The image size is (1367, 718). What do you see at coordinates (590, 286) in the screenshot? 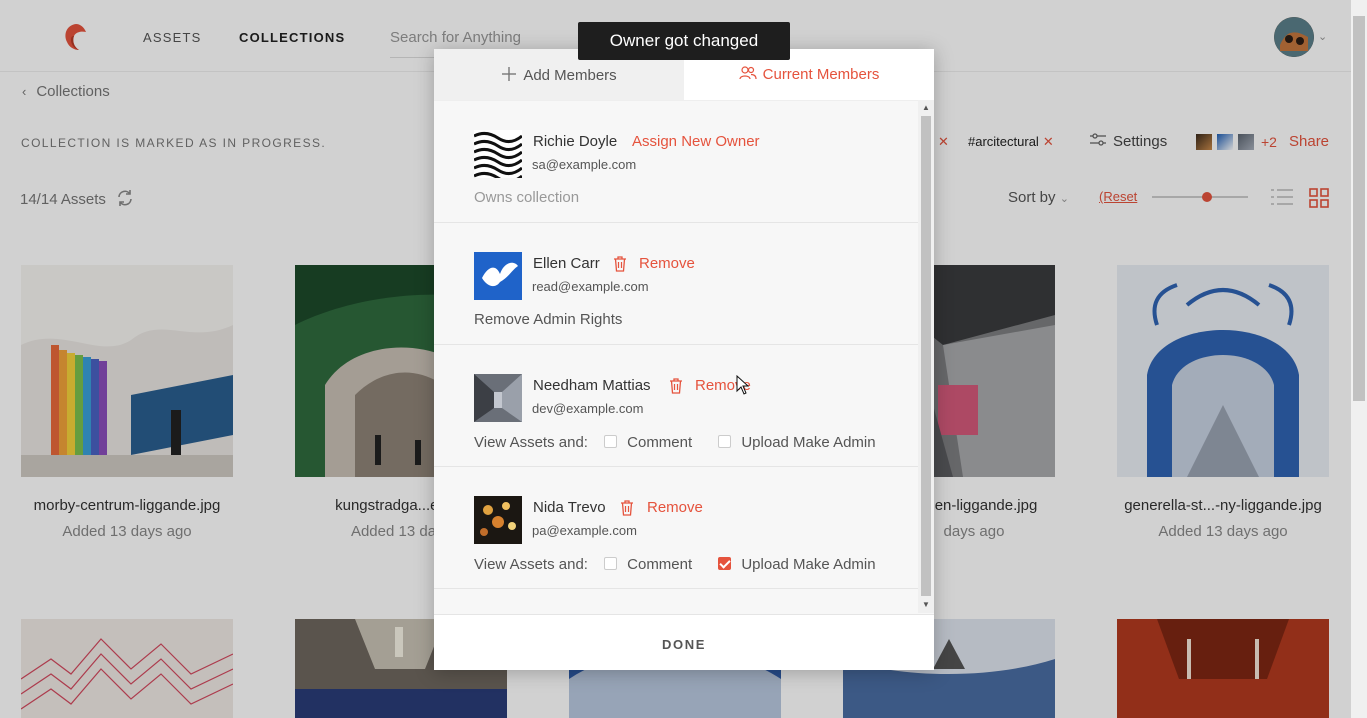
I see `member-email: read@example.com` at bounding box center [590, 286].